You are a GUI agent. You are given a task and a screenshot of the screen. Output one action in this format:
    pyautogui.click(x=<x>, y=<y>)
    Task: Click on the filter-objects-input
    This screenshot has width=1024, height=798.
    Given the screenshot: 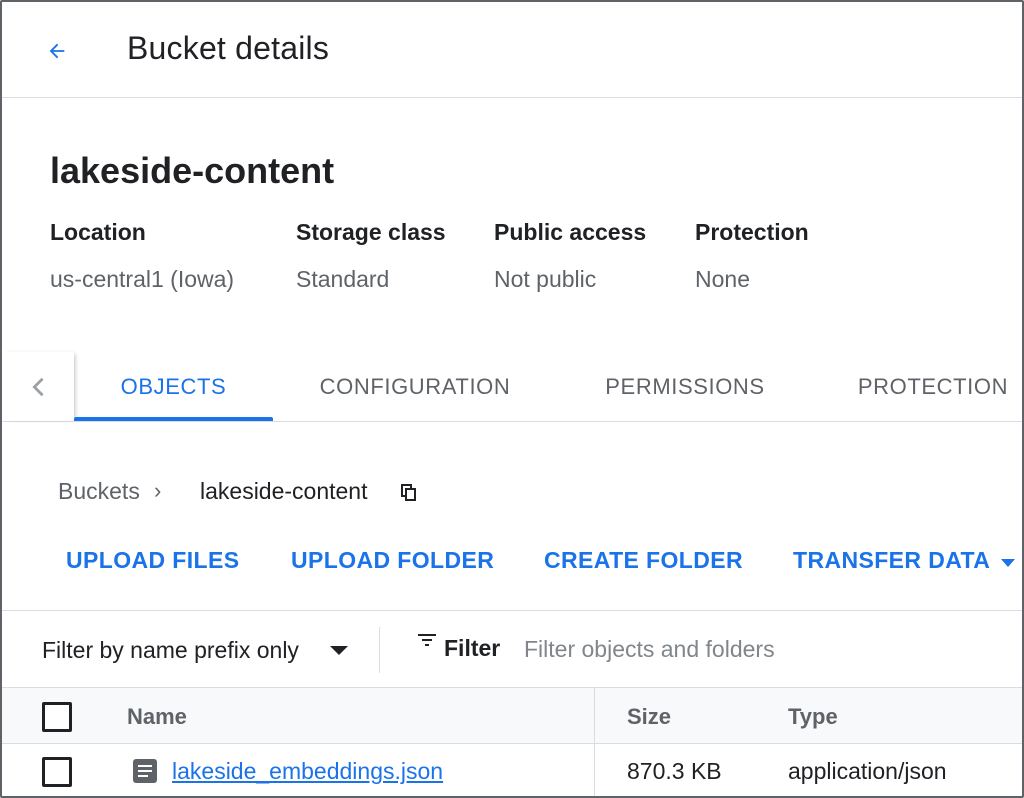 What is the action you would take?
    pyautogui.click(x=764, y=649)
    